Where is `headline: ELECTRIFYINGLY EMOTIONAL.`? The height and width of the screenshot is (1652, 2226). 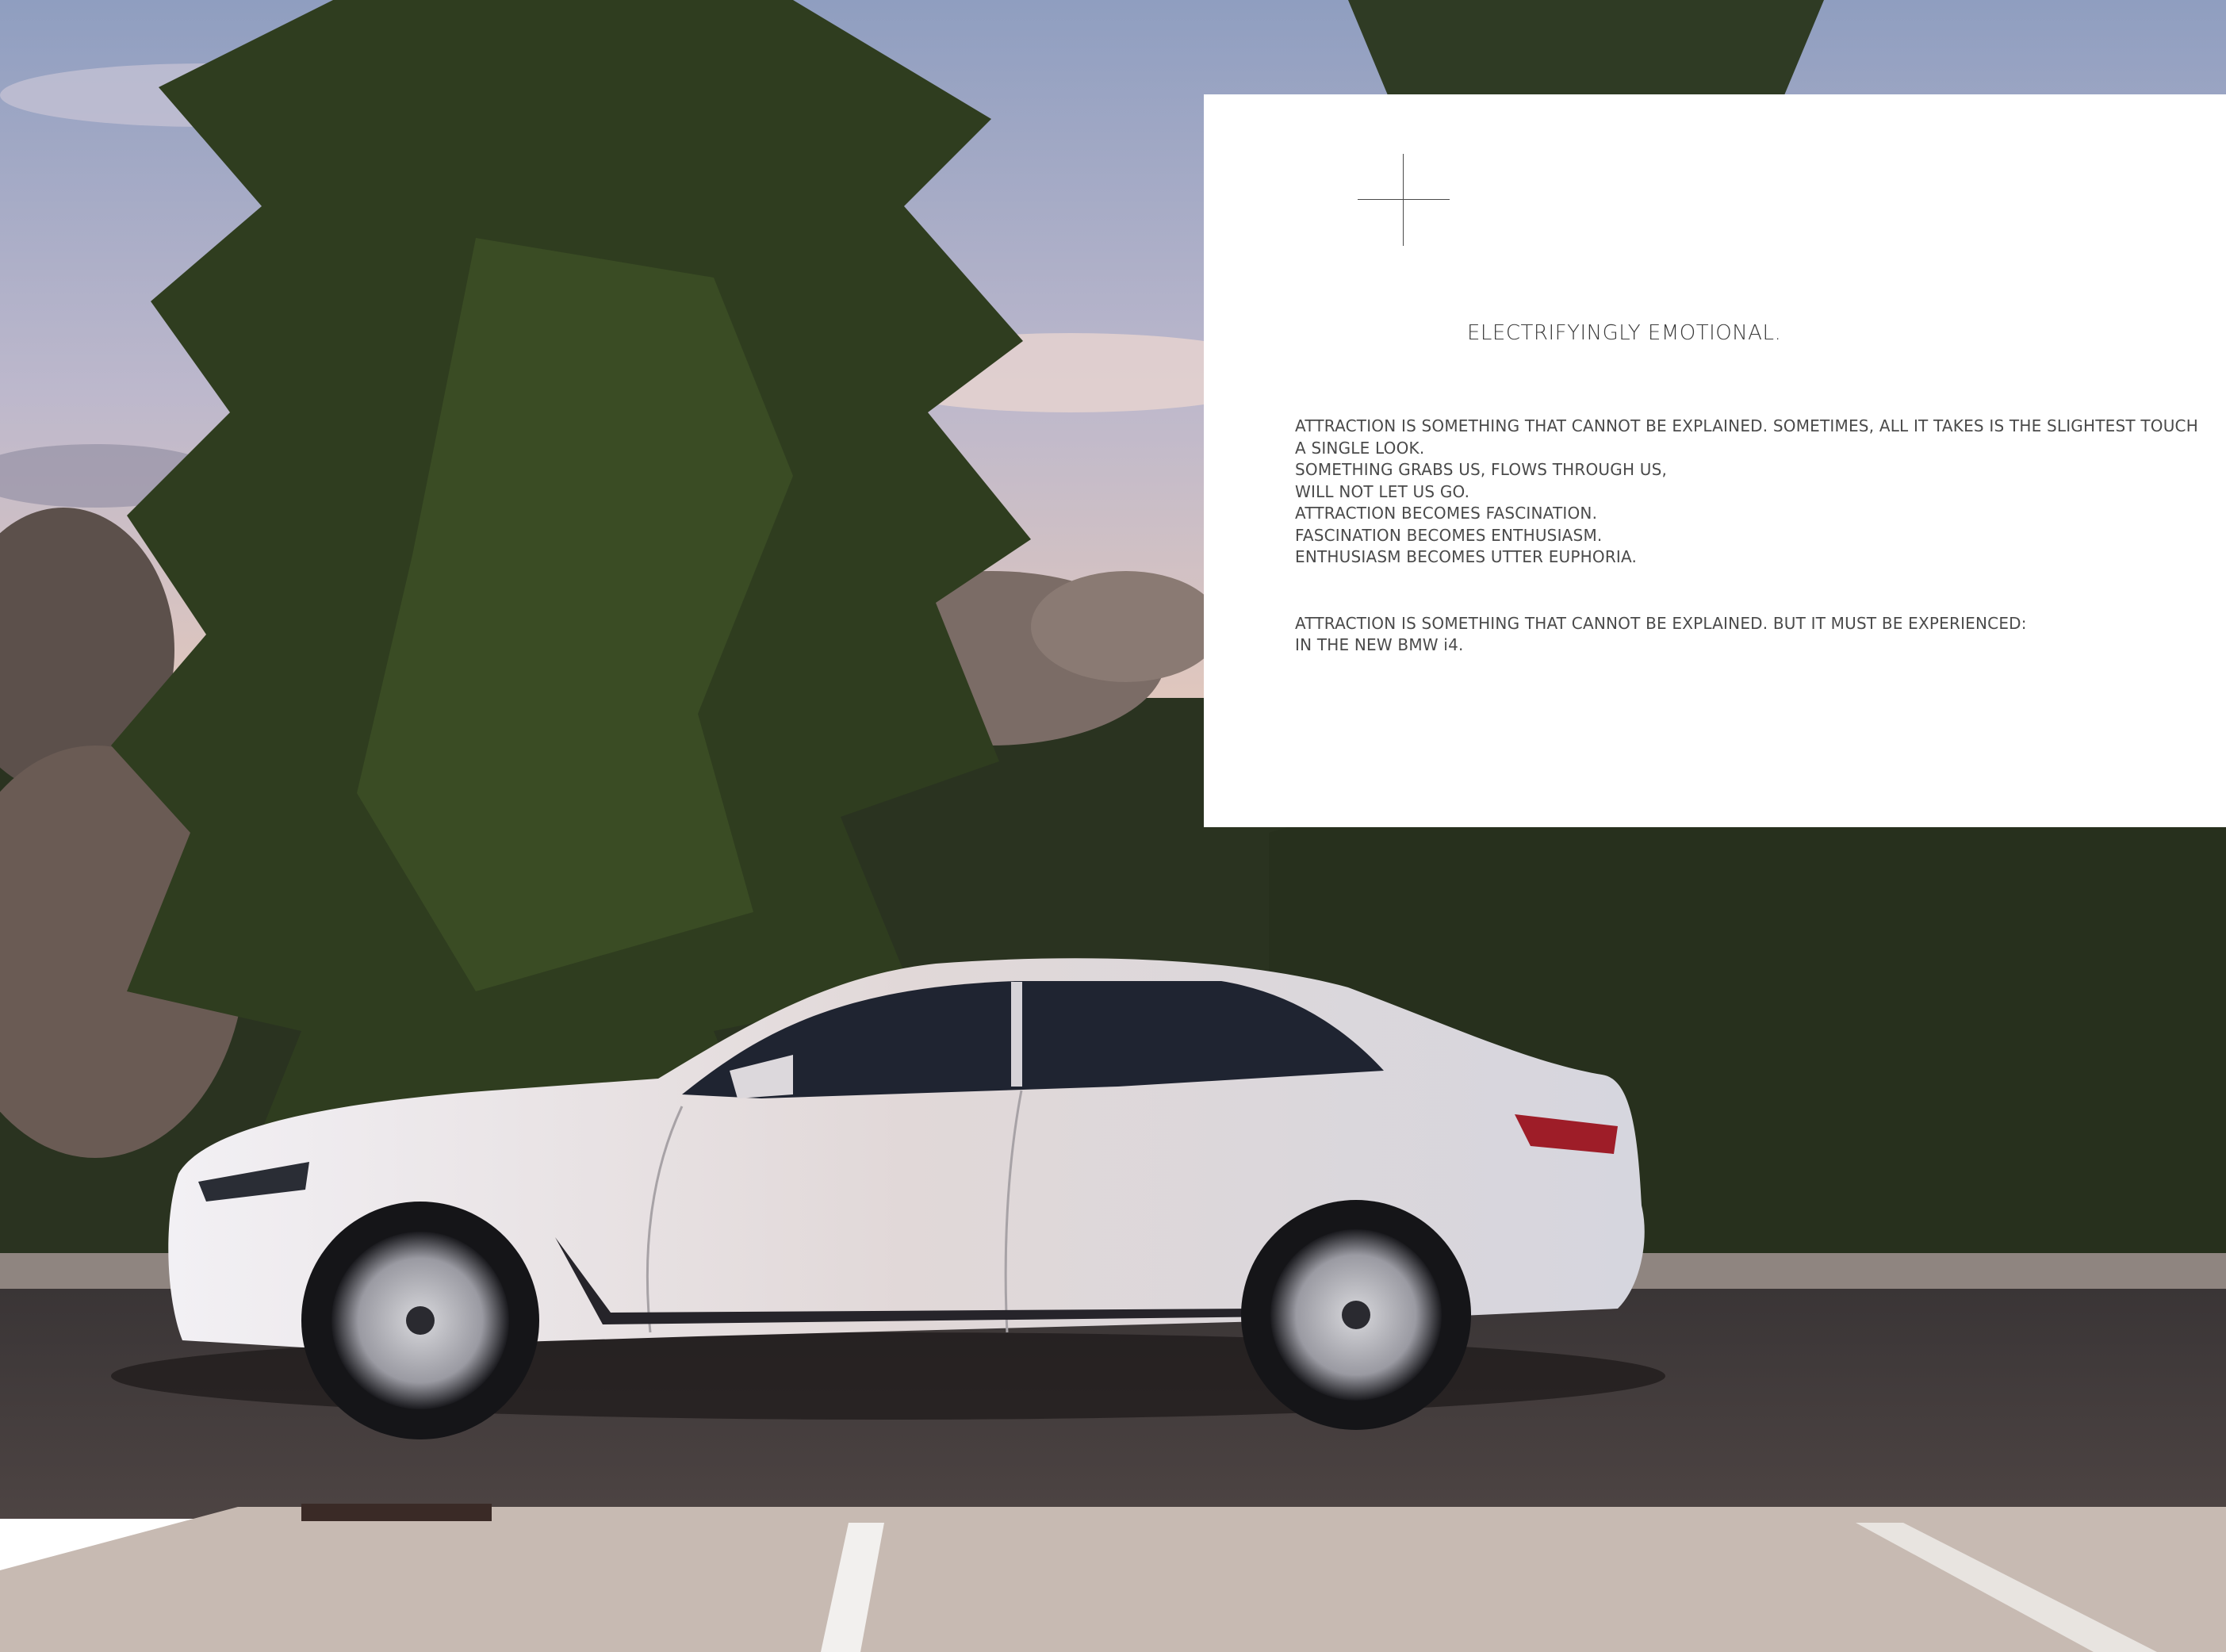 headline: ELECTRIFYINGLY EMOTIONAL. is located at coordinates (1625, 333).